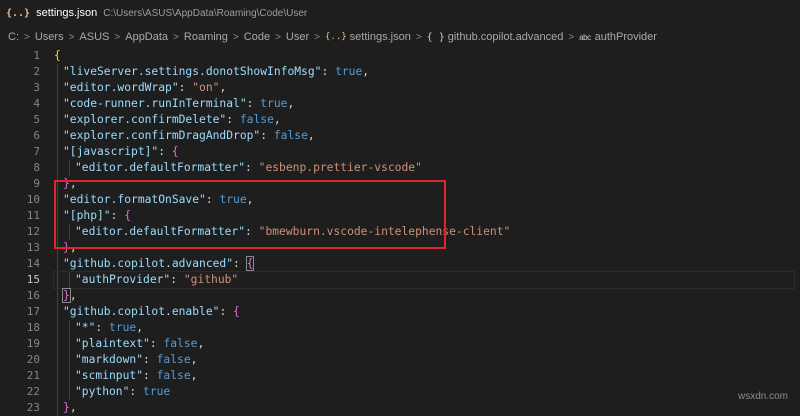 The image size is (800, 416). Describe the element at coordinates (109, 359) in the screenshot. I see `setting-key: "markdown"` at that location.